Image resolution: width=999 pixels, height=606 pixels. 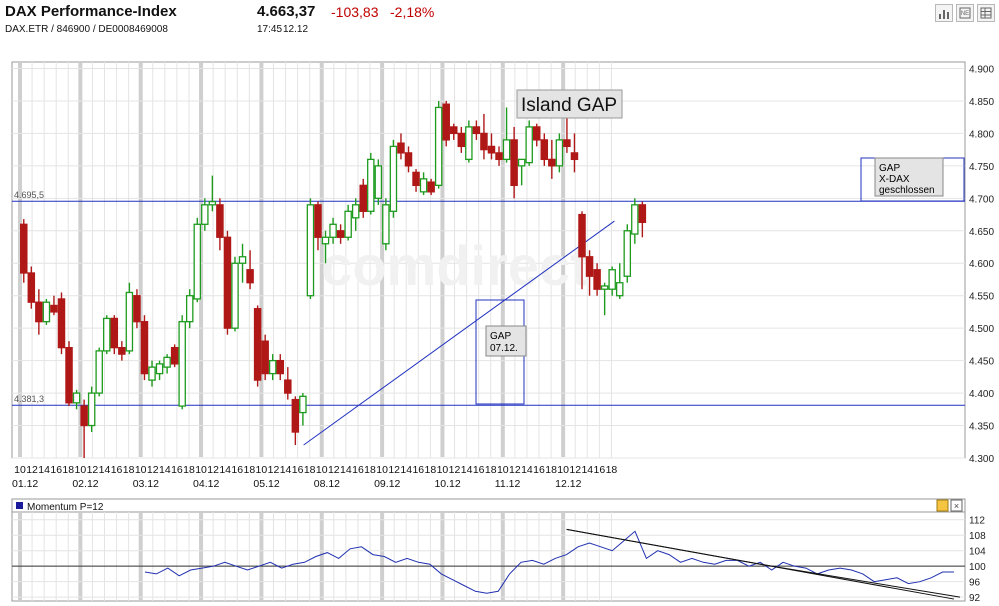 What do you see at coordinates (981, 264) in the screenshot?
I see `y-tick-label: 4.600` at bounding box center [981, 264].